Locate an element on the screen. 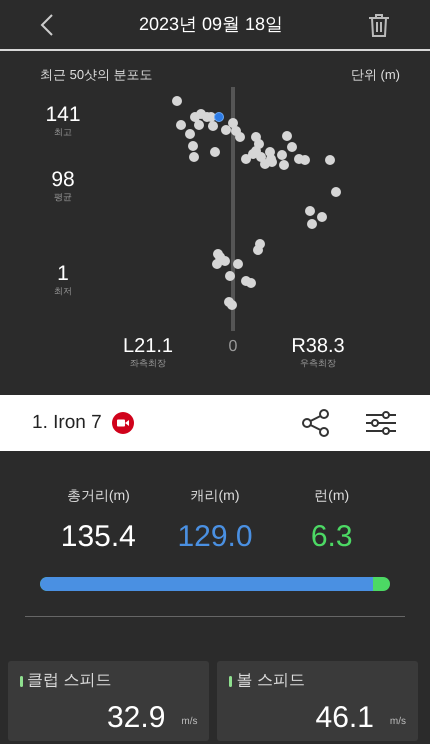  extreme-value: L21.1 is located at coordinates (148, 346).